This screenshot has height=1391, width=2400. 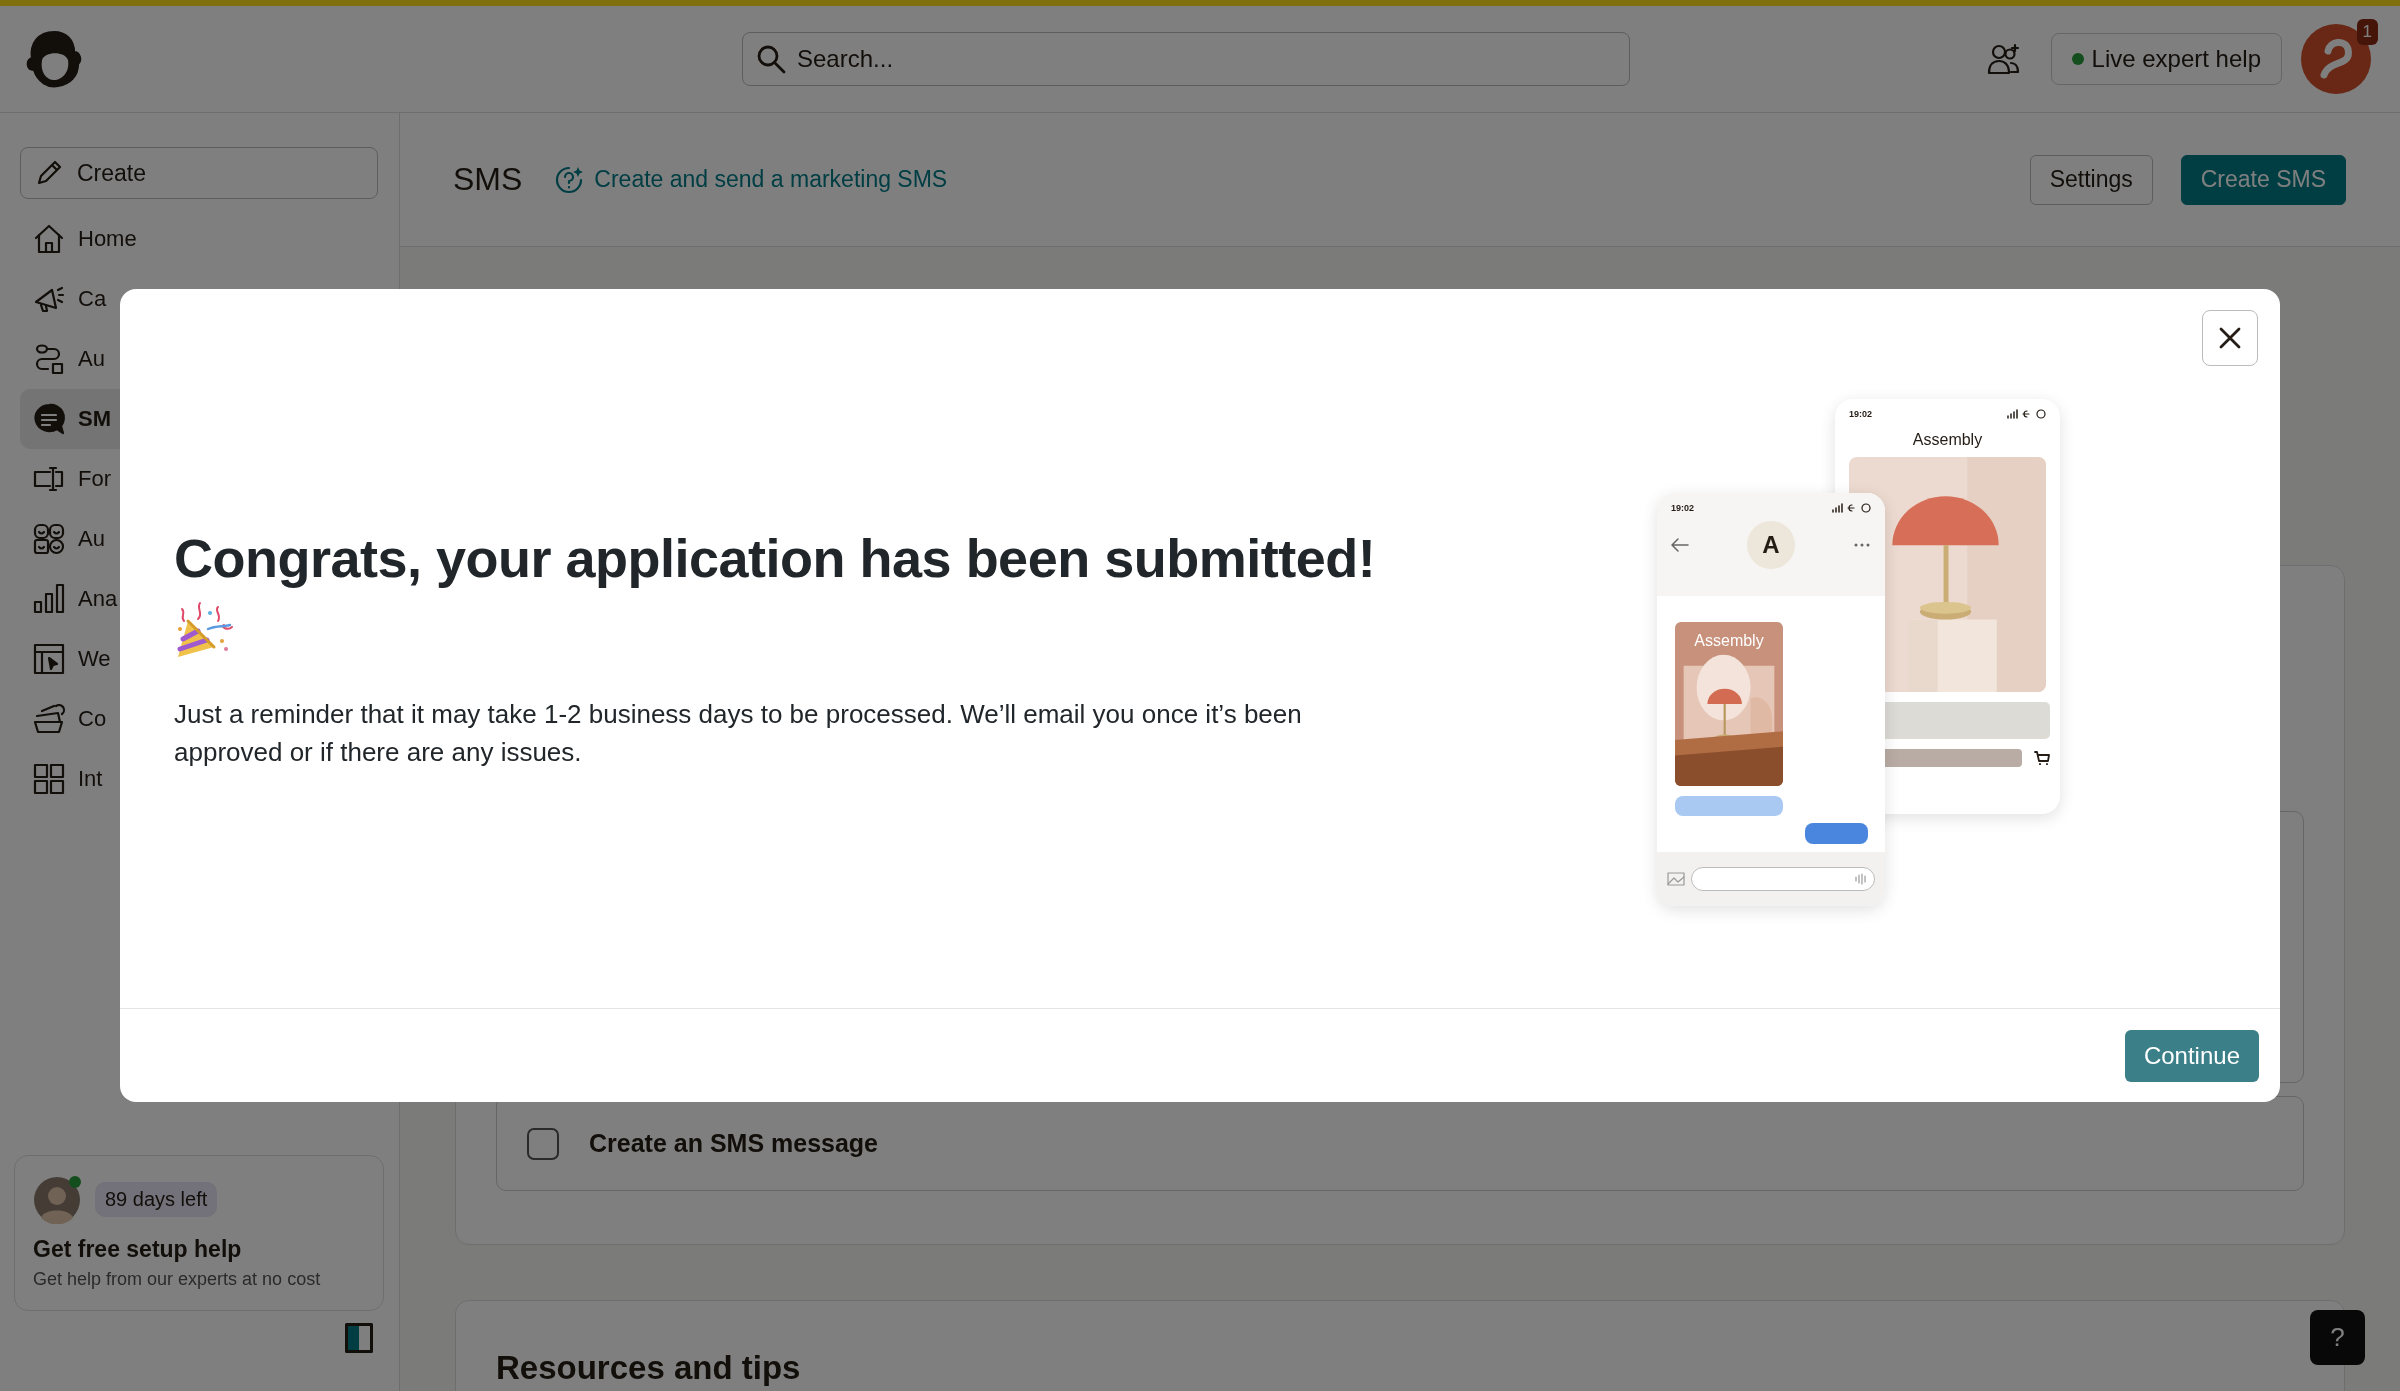 What do you see at coordinates (2367, 32) in the screenshot?
I see `notification-badge: 1` at bounding box center [2367, 32].